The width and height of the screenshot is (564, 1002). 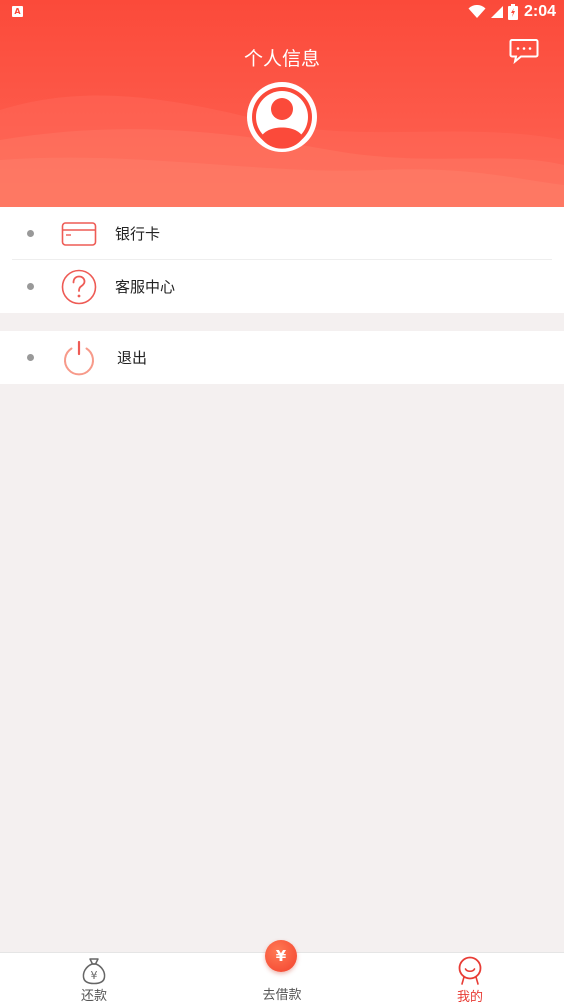 I want to click on user-avatar-icon, so click(x=282, y=118).